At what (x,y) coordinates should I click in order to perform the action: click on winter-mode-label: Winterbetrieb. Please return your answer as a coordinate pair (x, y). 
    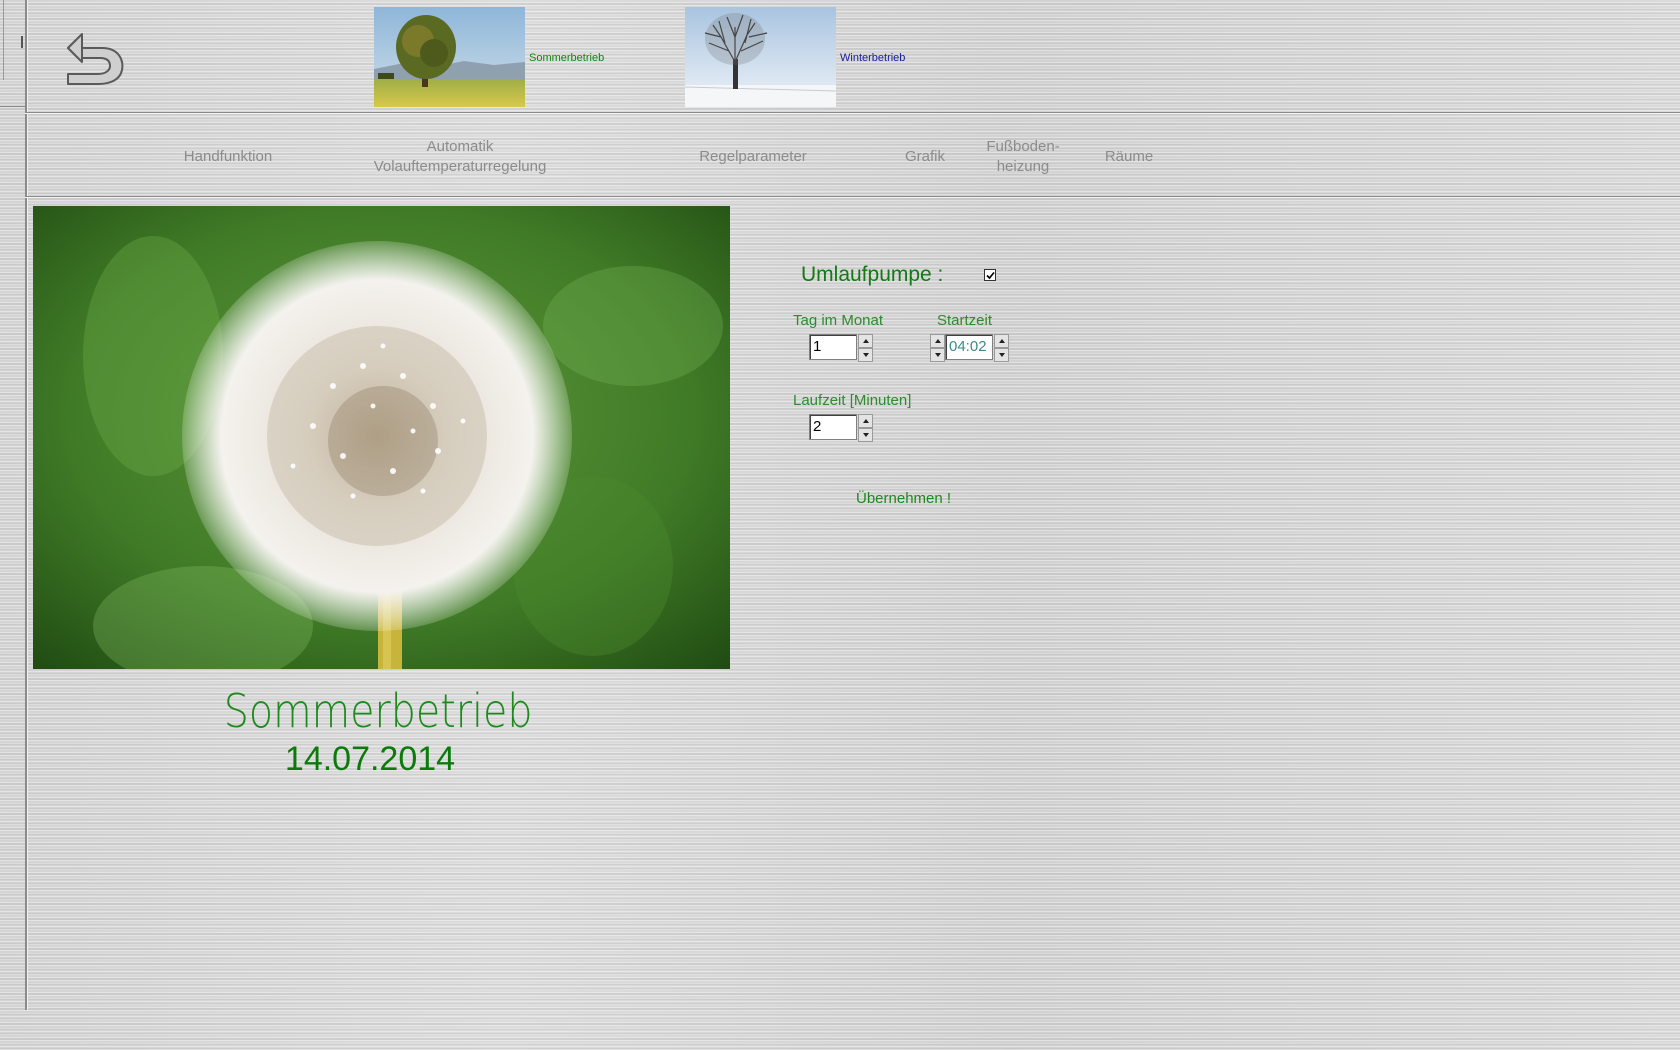
    Looking at the image, I should click on (872, 58).